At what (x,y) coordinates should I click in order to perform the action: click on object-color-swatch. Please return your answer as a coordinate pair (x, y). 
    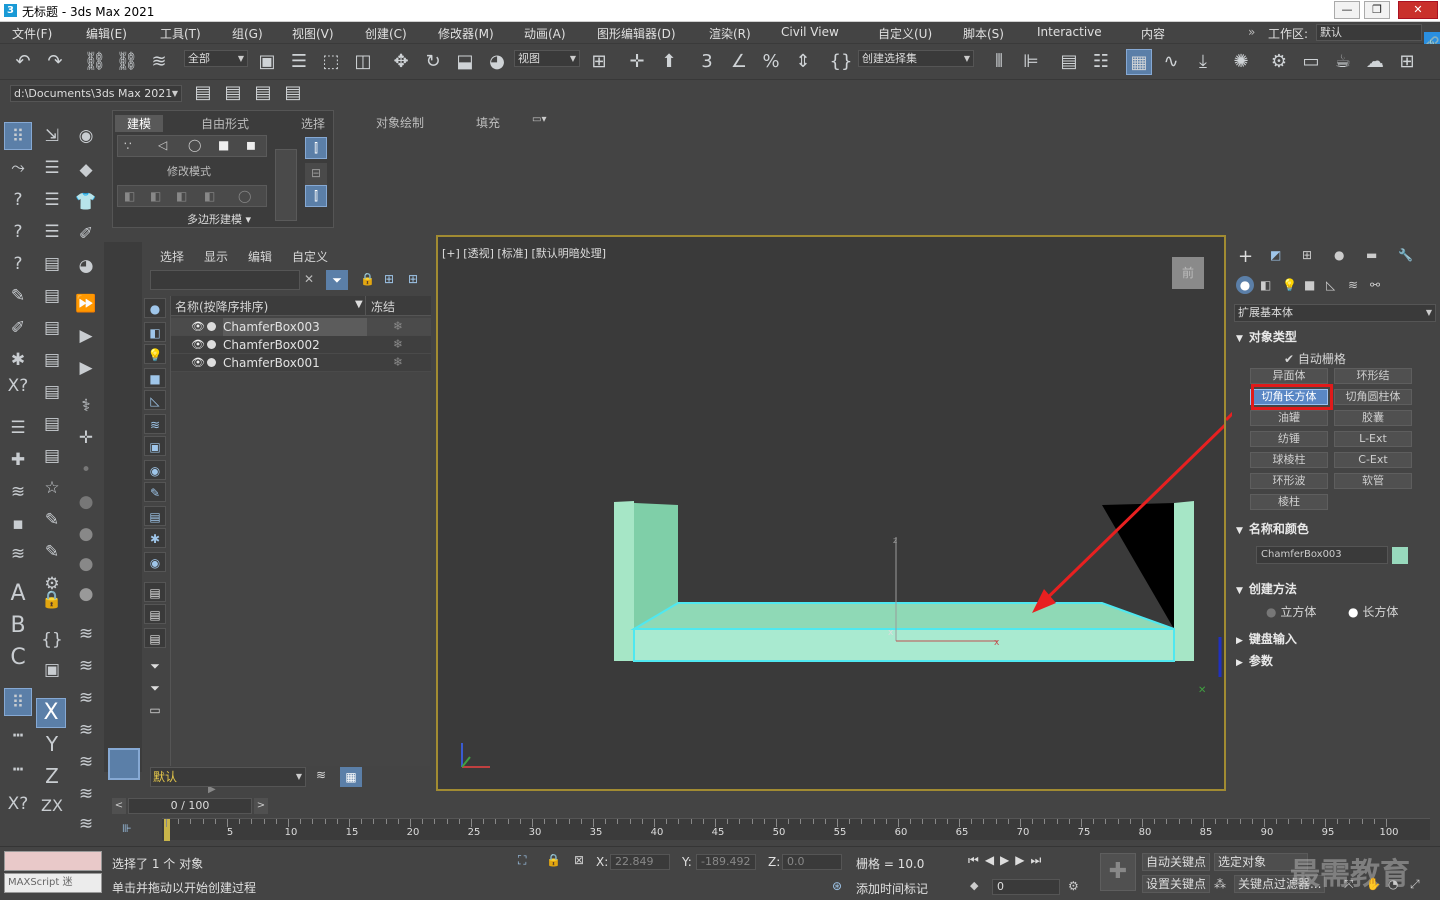
    Looking at the image, I should click on (1400, 555).